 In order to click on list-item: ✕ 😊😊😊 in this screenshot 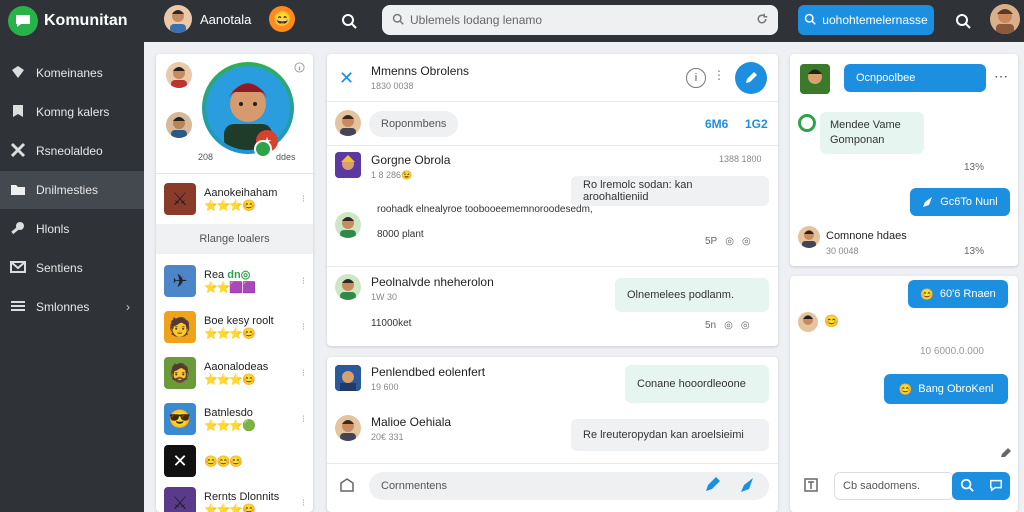, I will do `click(234, 461)`.